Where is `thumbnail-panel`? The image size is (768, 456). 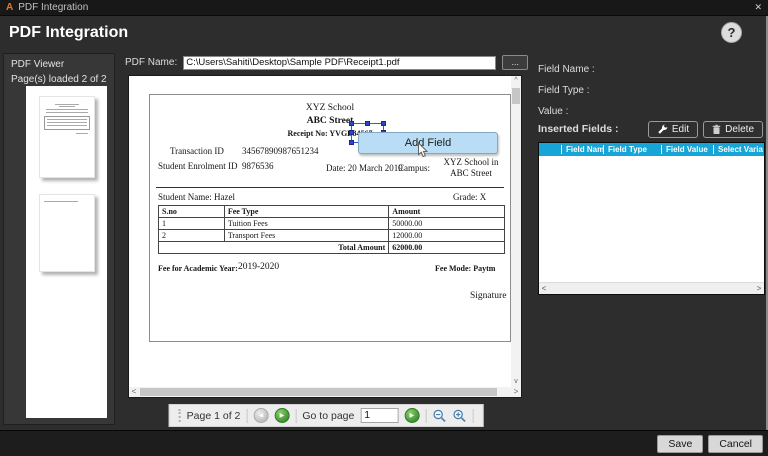 thumbnail-panel is located at coordinates (66, 252).